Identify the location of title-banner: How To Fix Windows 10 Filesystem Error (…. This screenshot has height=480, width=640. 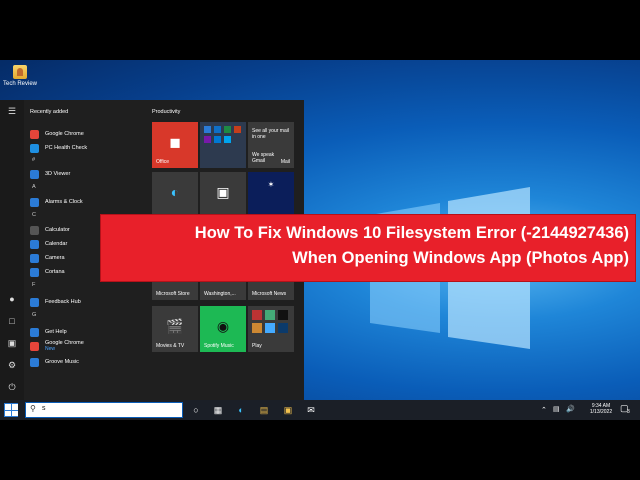
(368, 248).